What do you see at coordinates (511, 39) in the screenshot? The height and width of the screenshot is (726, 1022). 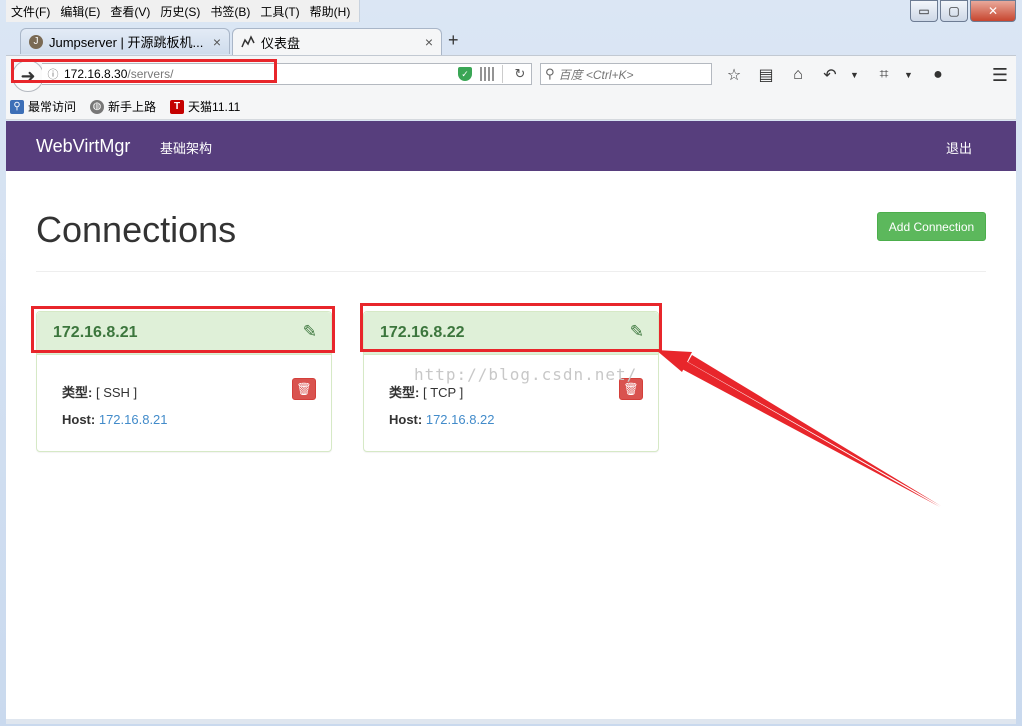 I see `tab-bar: J Jumpserver | 开源跳板机... × 仪表盘 × +` at bounding box center [511, 39].